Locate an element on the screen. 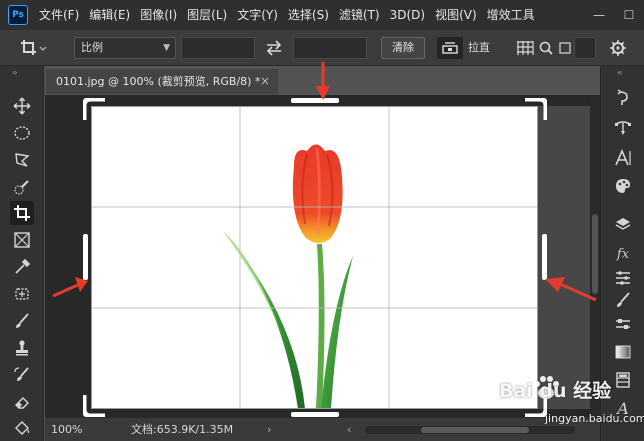 This screenshot has width=644, height=441. horizontal-scroll-thumb is located at coordinates (475, 430).